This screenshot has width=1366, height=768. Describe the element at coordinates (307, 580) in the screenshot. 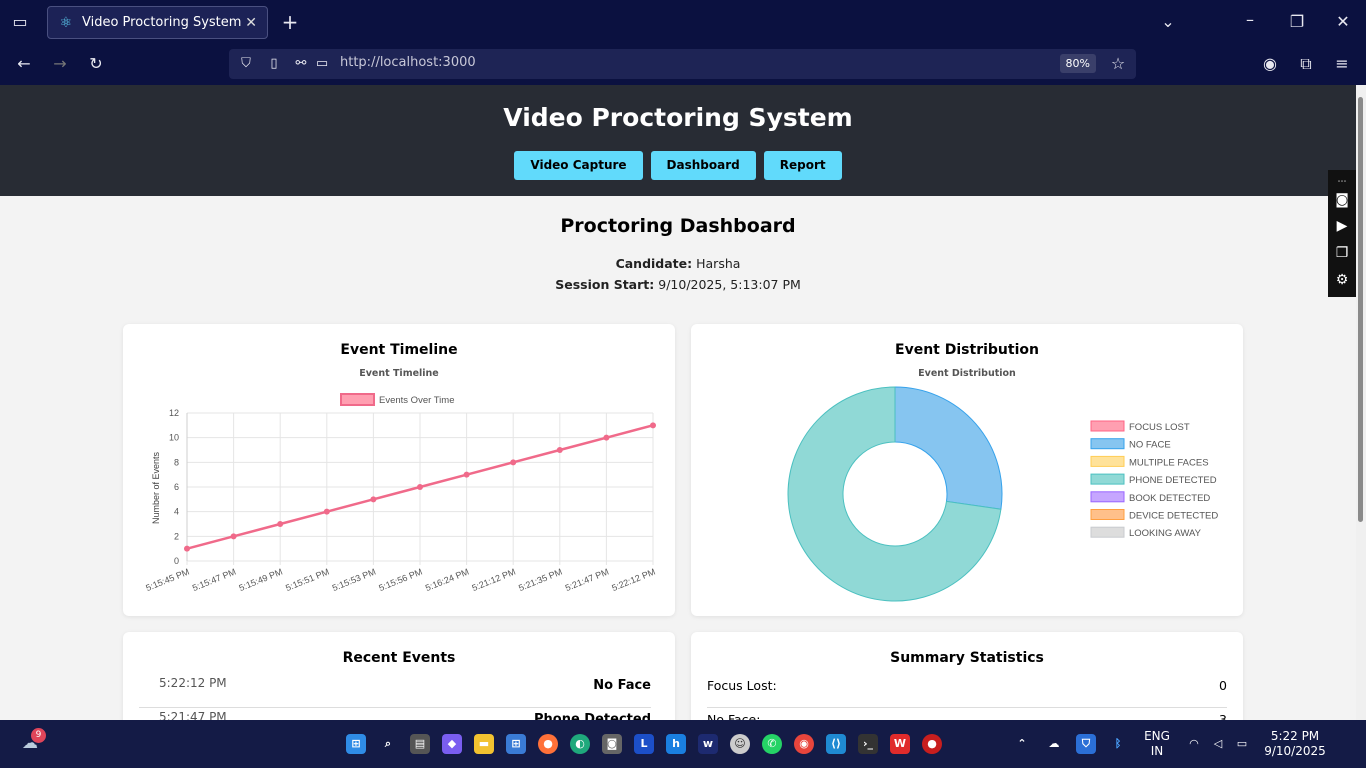

I see `x-tick-label: 5:15:51 PM` at that location.